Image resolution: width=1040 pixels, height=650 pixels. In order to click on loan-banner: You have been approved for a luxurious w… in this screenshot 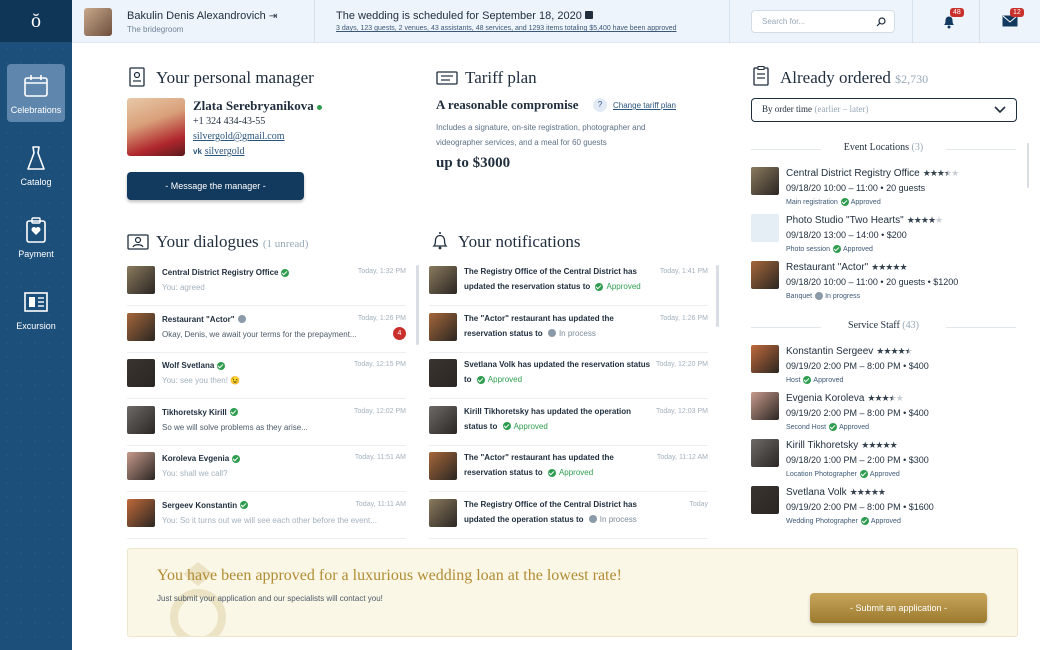, I will do `click(572, 592)`.